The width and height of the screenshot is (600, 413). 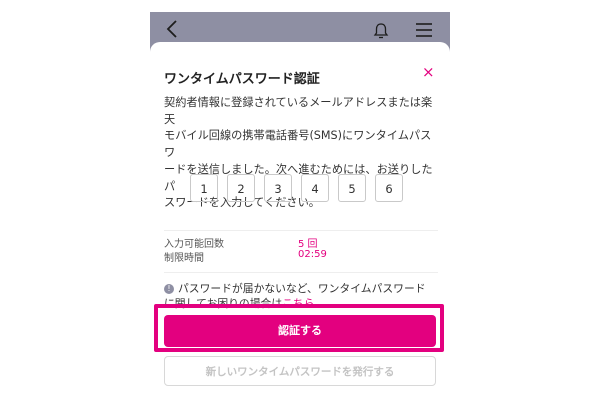 I want to click on modal-title: ワンタイムパスワード認証, so click(x=242, y=79).